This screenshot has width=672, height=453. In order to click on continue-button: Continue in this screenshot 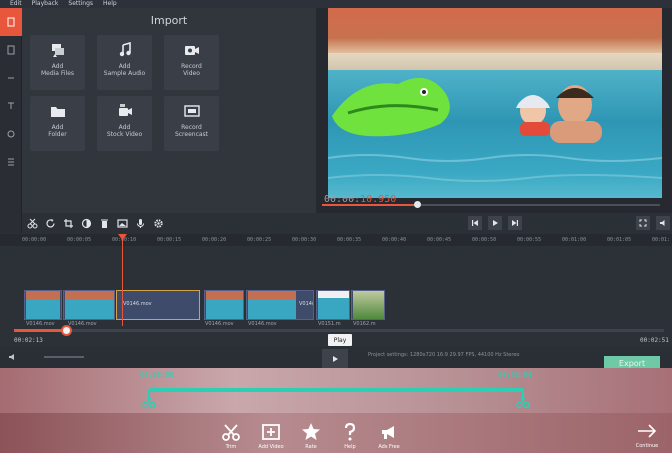, I will do `click(647, 434)`.